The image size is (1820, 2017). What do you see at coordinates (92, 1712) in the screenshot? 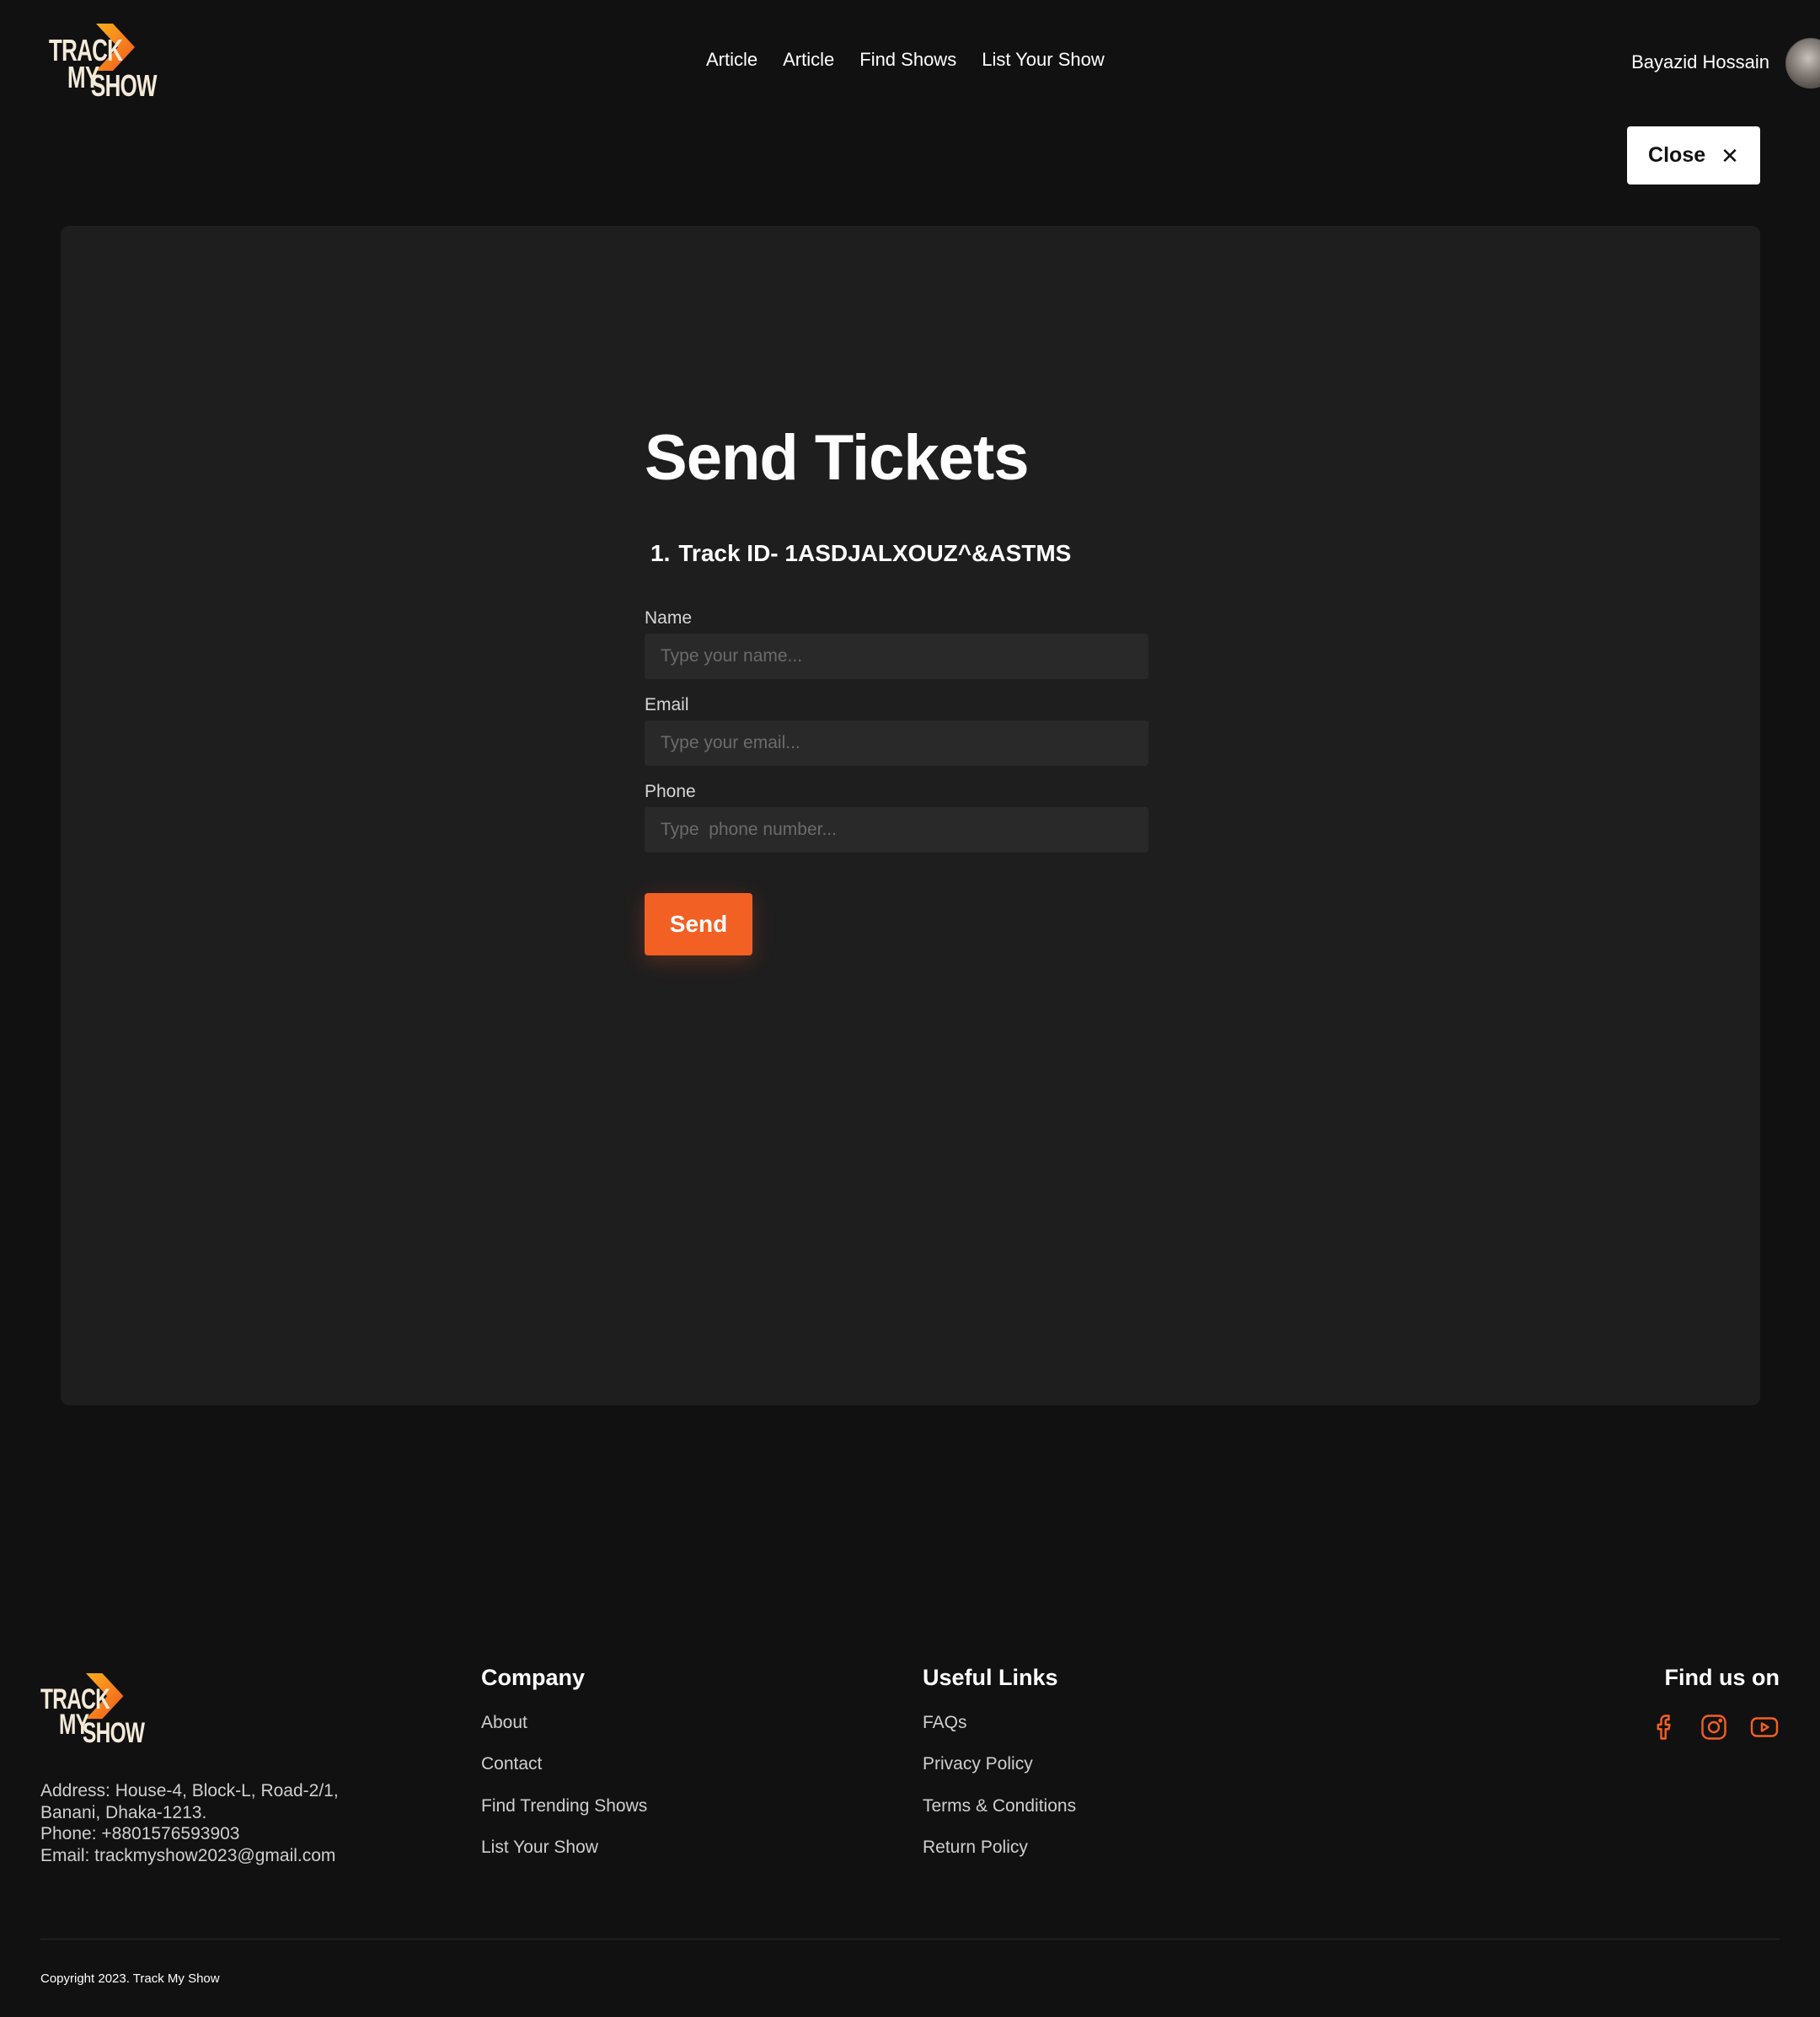
I see `footer-logo: TRACK MY SHOW` at bounding box center [92, 1712].